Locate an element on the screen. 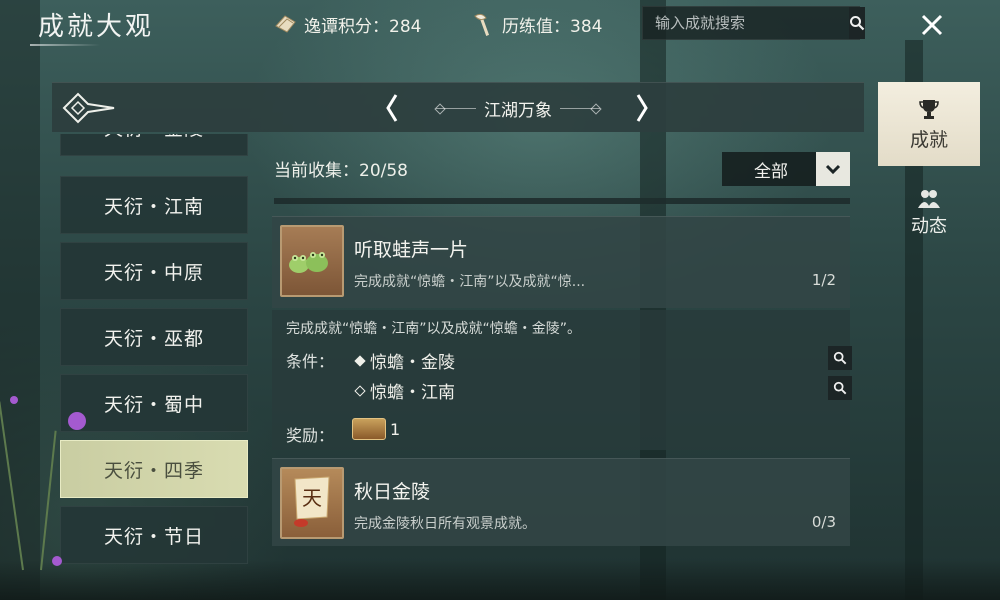 The height and width of the screenshot is (600, 1000). experience-label: 历练值：384 is located at coordinates (552, 26).